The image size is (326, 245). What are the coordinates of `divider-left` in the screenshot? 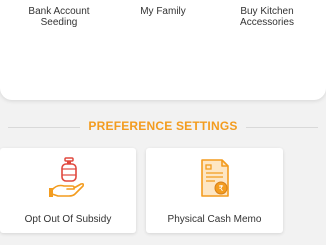 It's located at (44, 127).